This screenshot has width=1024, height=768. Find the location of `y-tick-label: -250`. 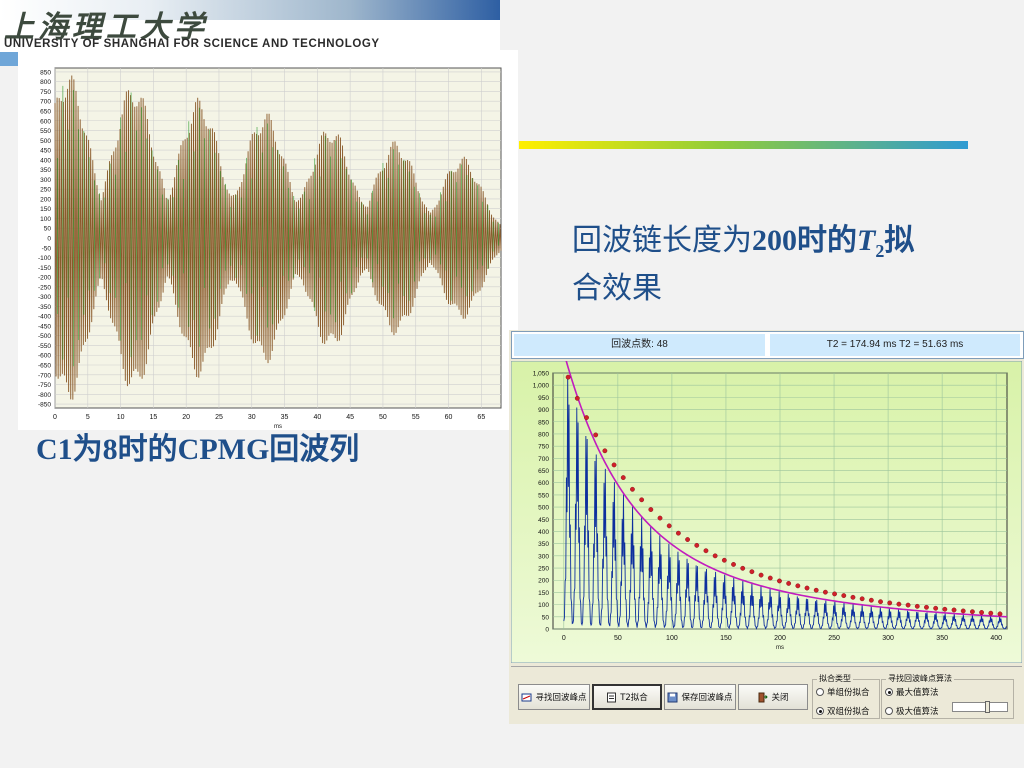

y-tick-label: -250 is located at coordinates (44, 287).